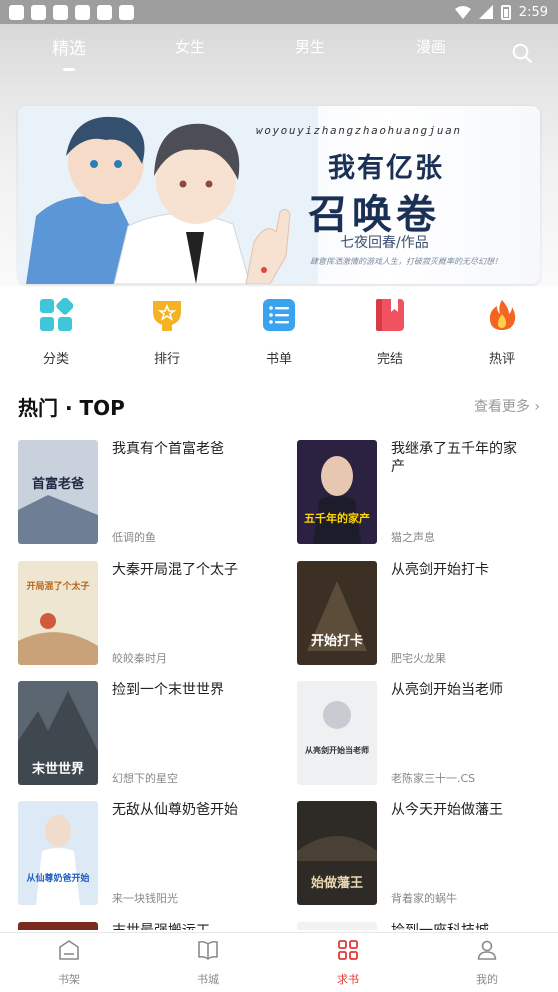 This screenshot has height=992, width=558. I want to click on book-author: 低调的鱼, so click(134, 537).